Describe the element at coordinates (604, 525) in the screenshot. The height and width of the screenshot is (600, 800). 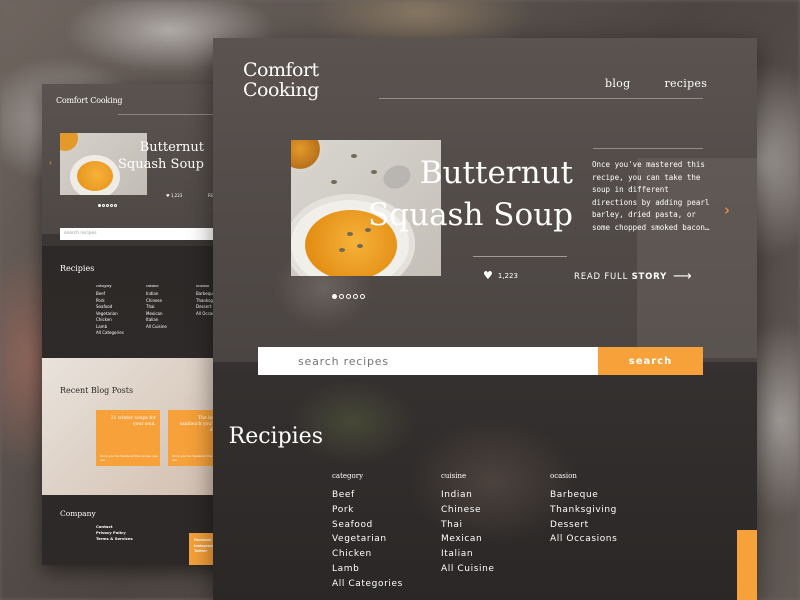
I see `recipe-link: Dessert` at that location.